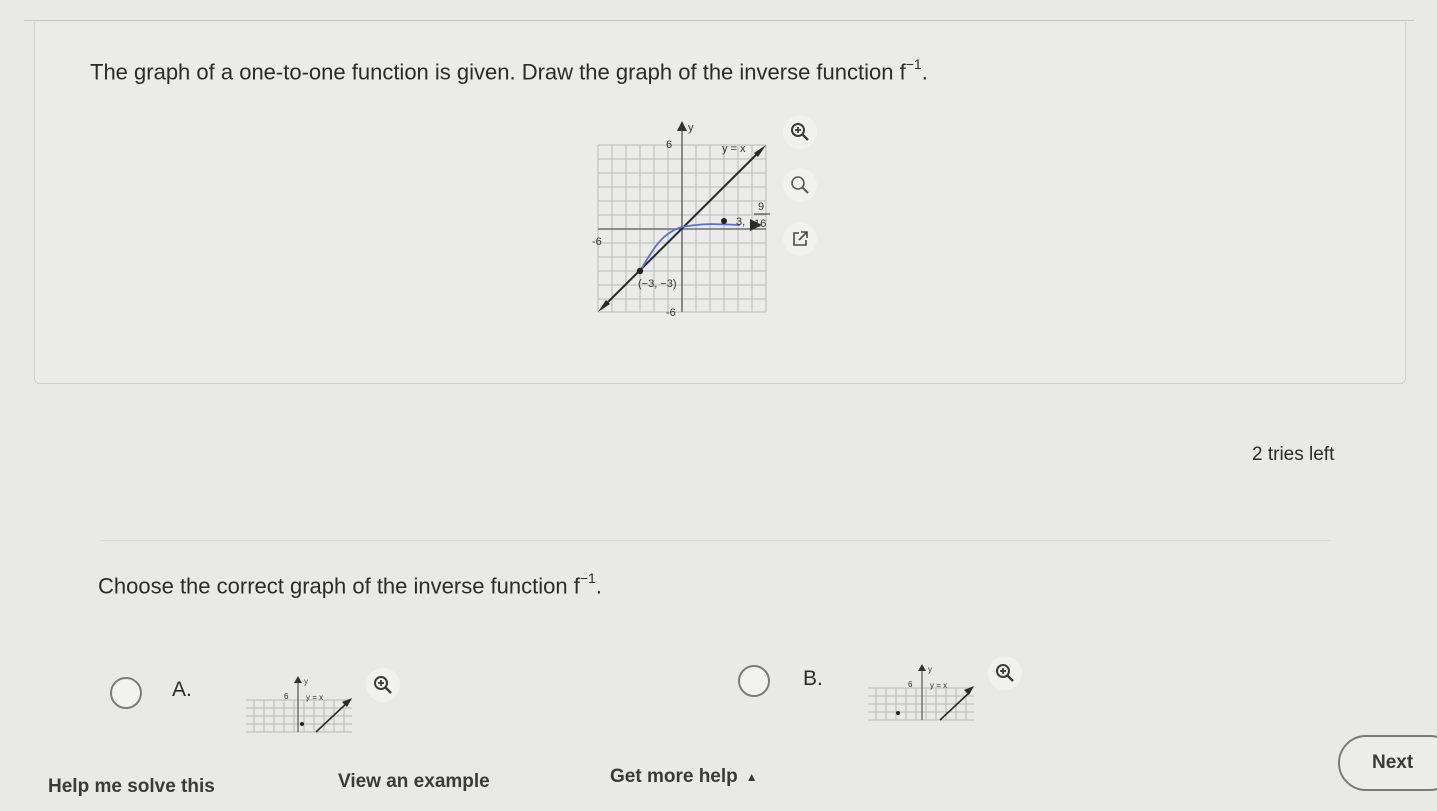 The height and width of the screenshot is (811, 1437). I want to click on option-b-graph-svg: y 6 y = x, so click(921, 692).